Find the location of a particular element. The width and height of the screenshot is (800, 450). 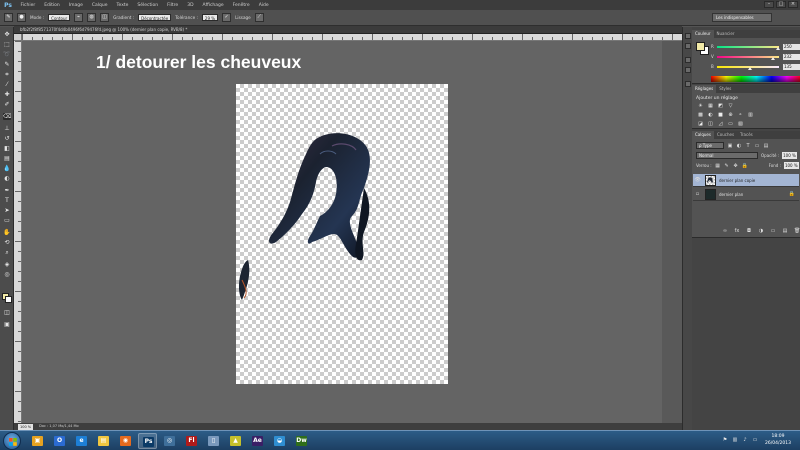

quick-selection-tool-icon: ✎ is located at coordinates (7, 64).